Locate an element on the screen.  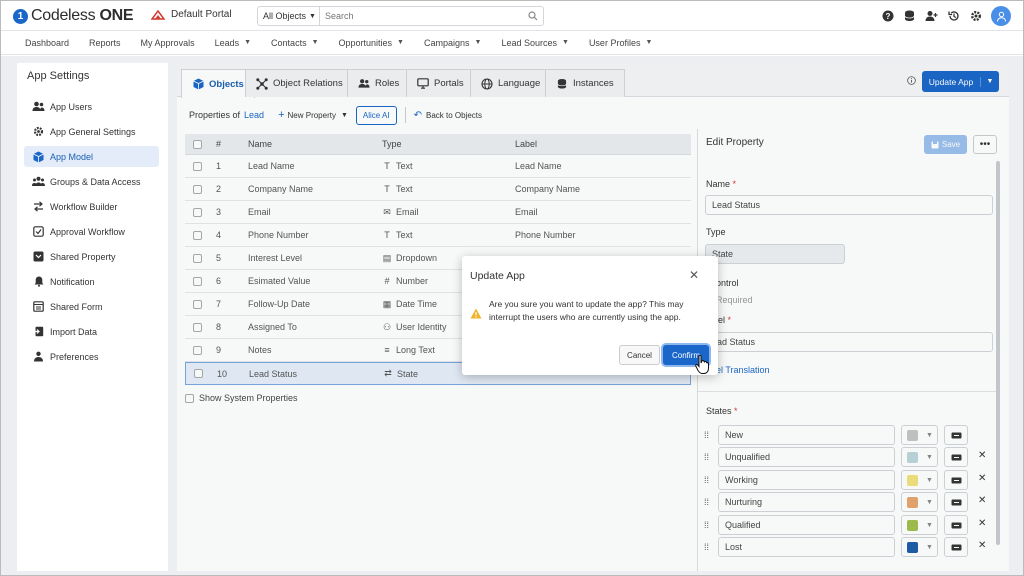
sidebar-item-label: Shared Form is located at coordinates (76, 306).